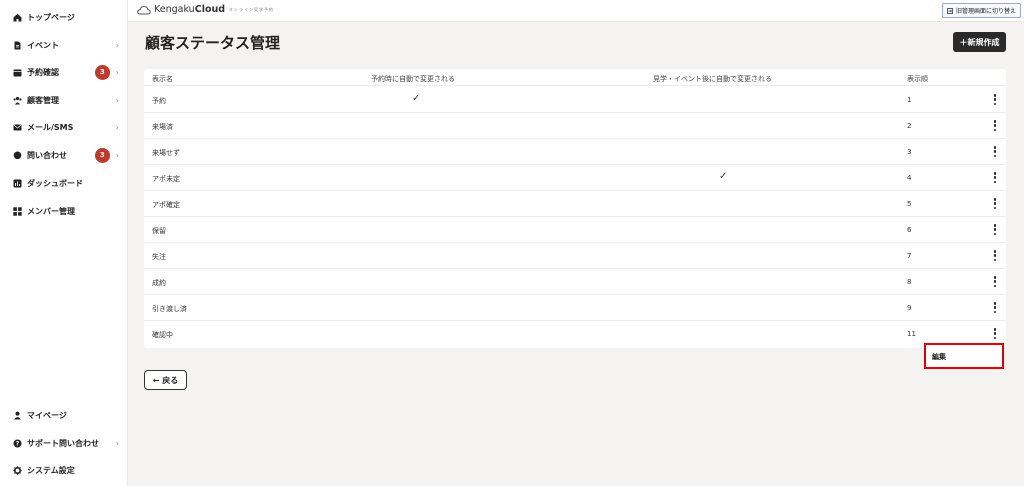  I want to click on app-logo: Kengaku Cloud オンライン見学予約, so click(205, 9).